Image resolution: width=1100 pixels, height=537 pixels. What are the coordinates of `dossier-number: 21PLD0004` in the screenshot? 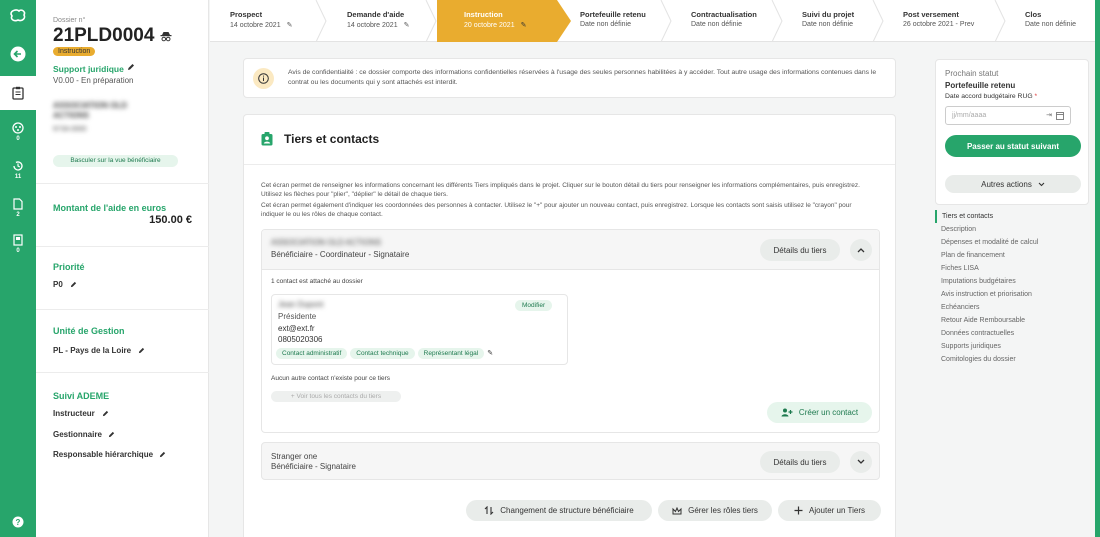 It's located at (104, 35).